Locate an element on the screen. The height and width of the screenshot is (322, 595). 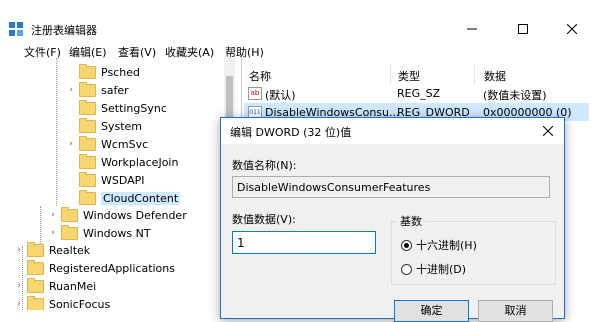
column-header-type: 类型 is located at coordinates (409, 76).